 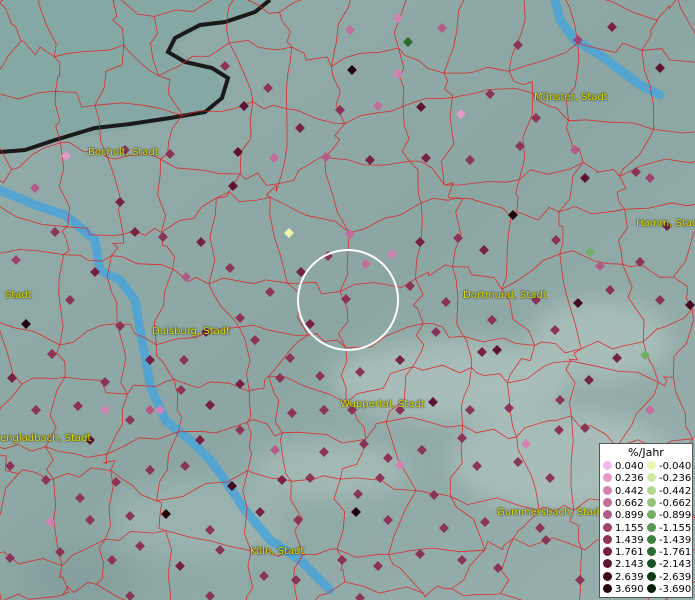 What do you see at coordinates (629, 516) in the screenshot?
I see `legend-label: 0.899` at bounding box center [629, 516].